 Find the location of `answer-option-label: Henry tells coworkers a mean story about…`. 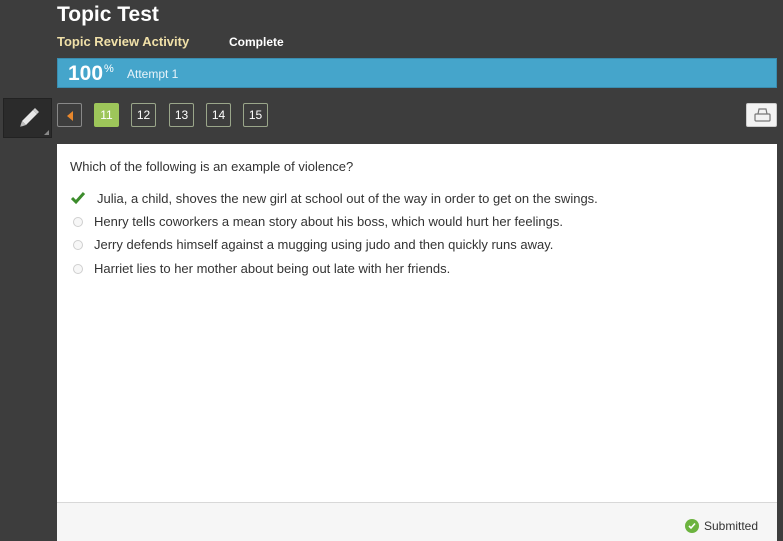

answer-option-label: Henry tells coworkers a mean story about… is located at coordinates (328, 221).